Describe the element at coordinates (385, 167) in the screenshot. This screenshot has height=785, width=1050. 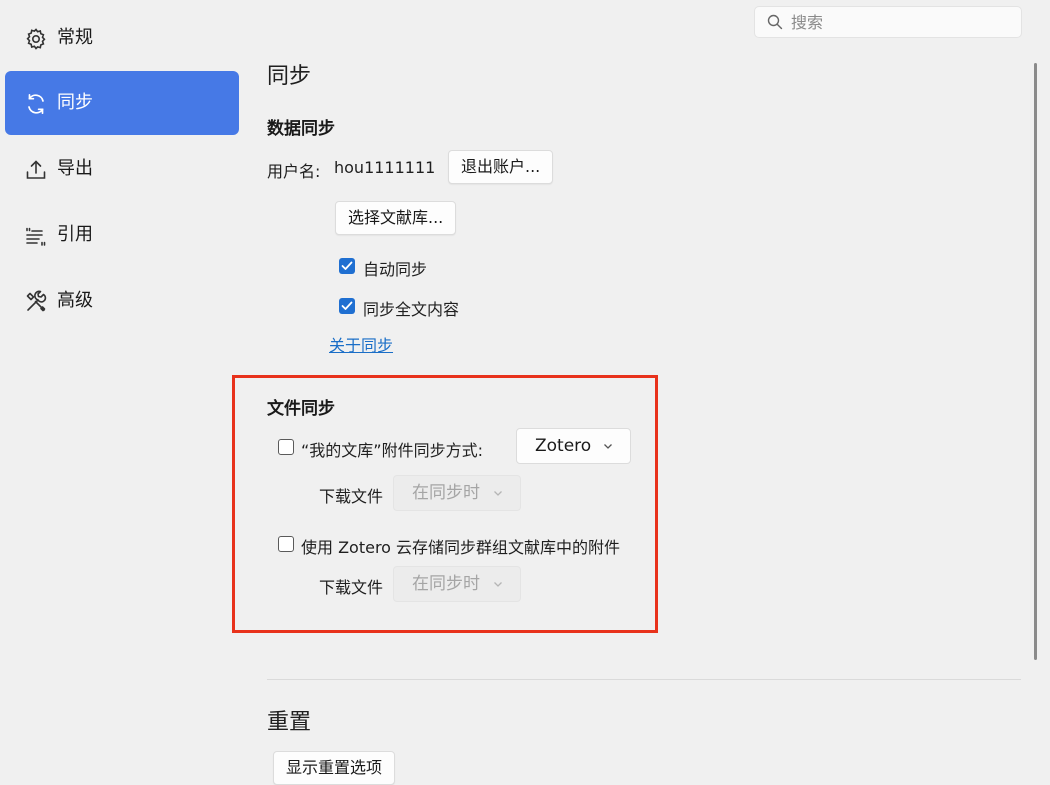
I see `username-value: hou1111111` at that location.